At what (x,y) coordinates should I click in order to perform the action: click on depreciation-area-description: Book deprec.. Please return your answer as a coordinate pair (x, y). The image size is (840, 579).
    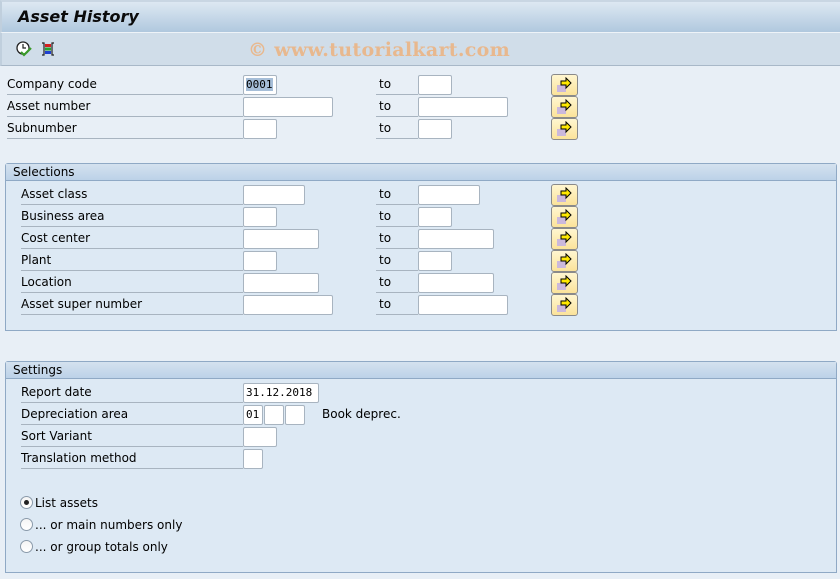
    Looking at the image, I should click on (361, 414).